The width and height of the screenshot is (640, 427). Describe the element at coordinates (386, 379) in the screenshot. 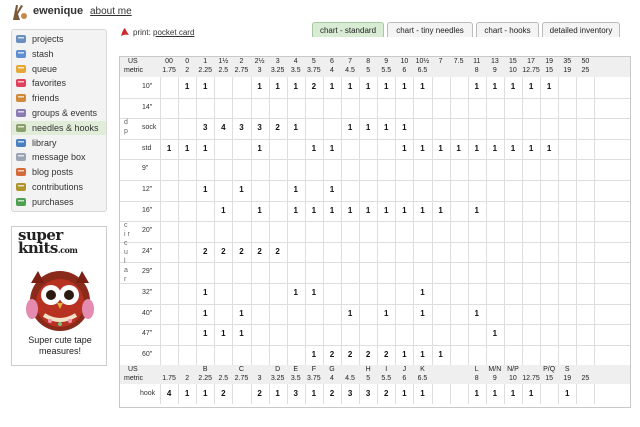

I see `hook-metric-size-label: 5.5` at that location.